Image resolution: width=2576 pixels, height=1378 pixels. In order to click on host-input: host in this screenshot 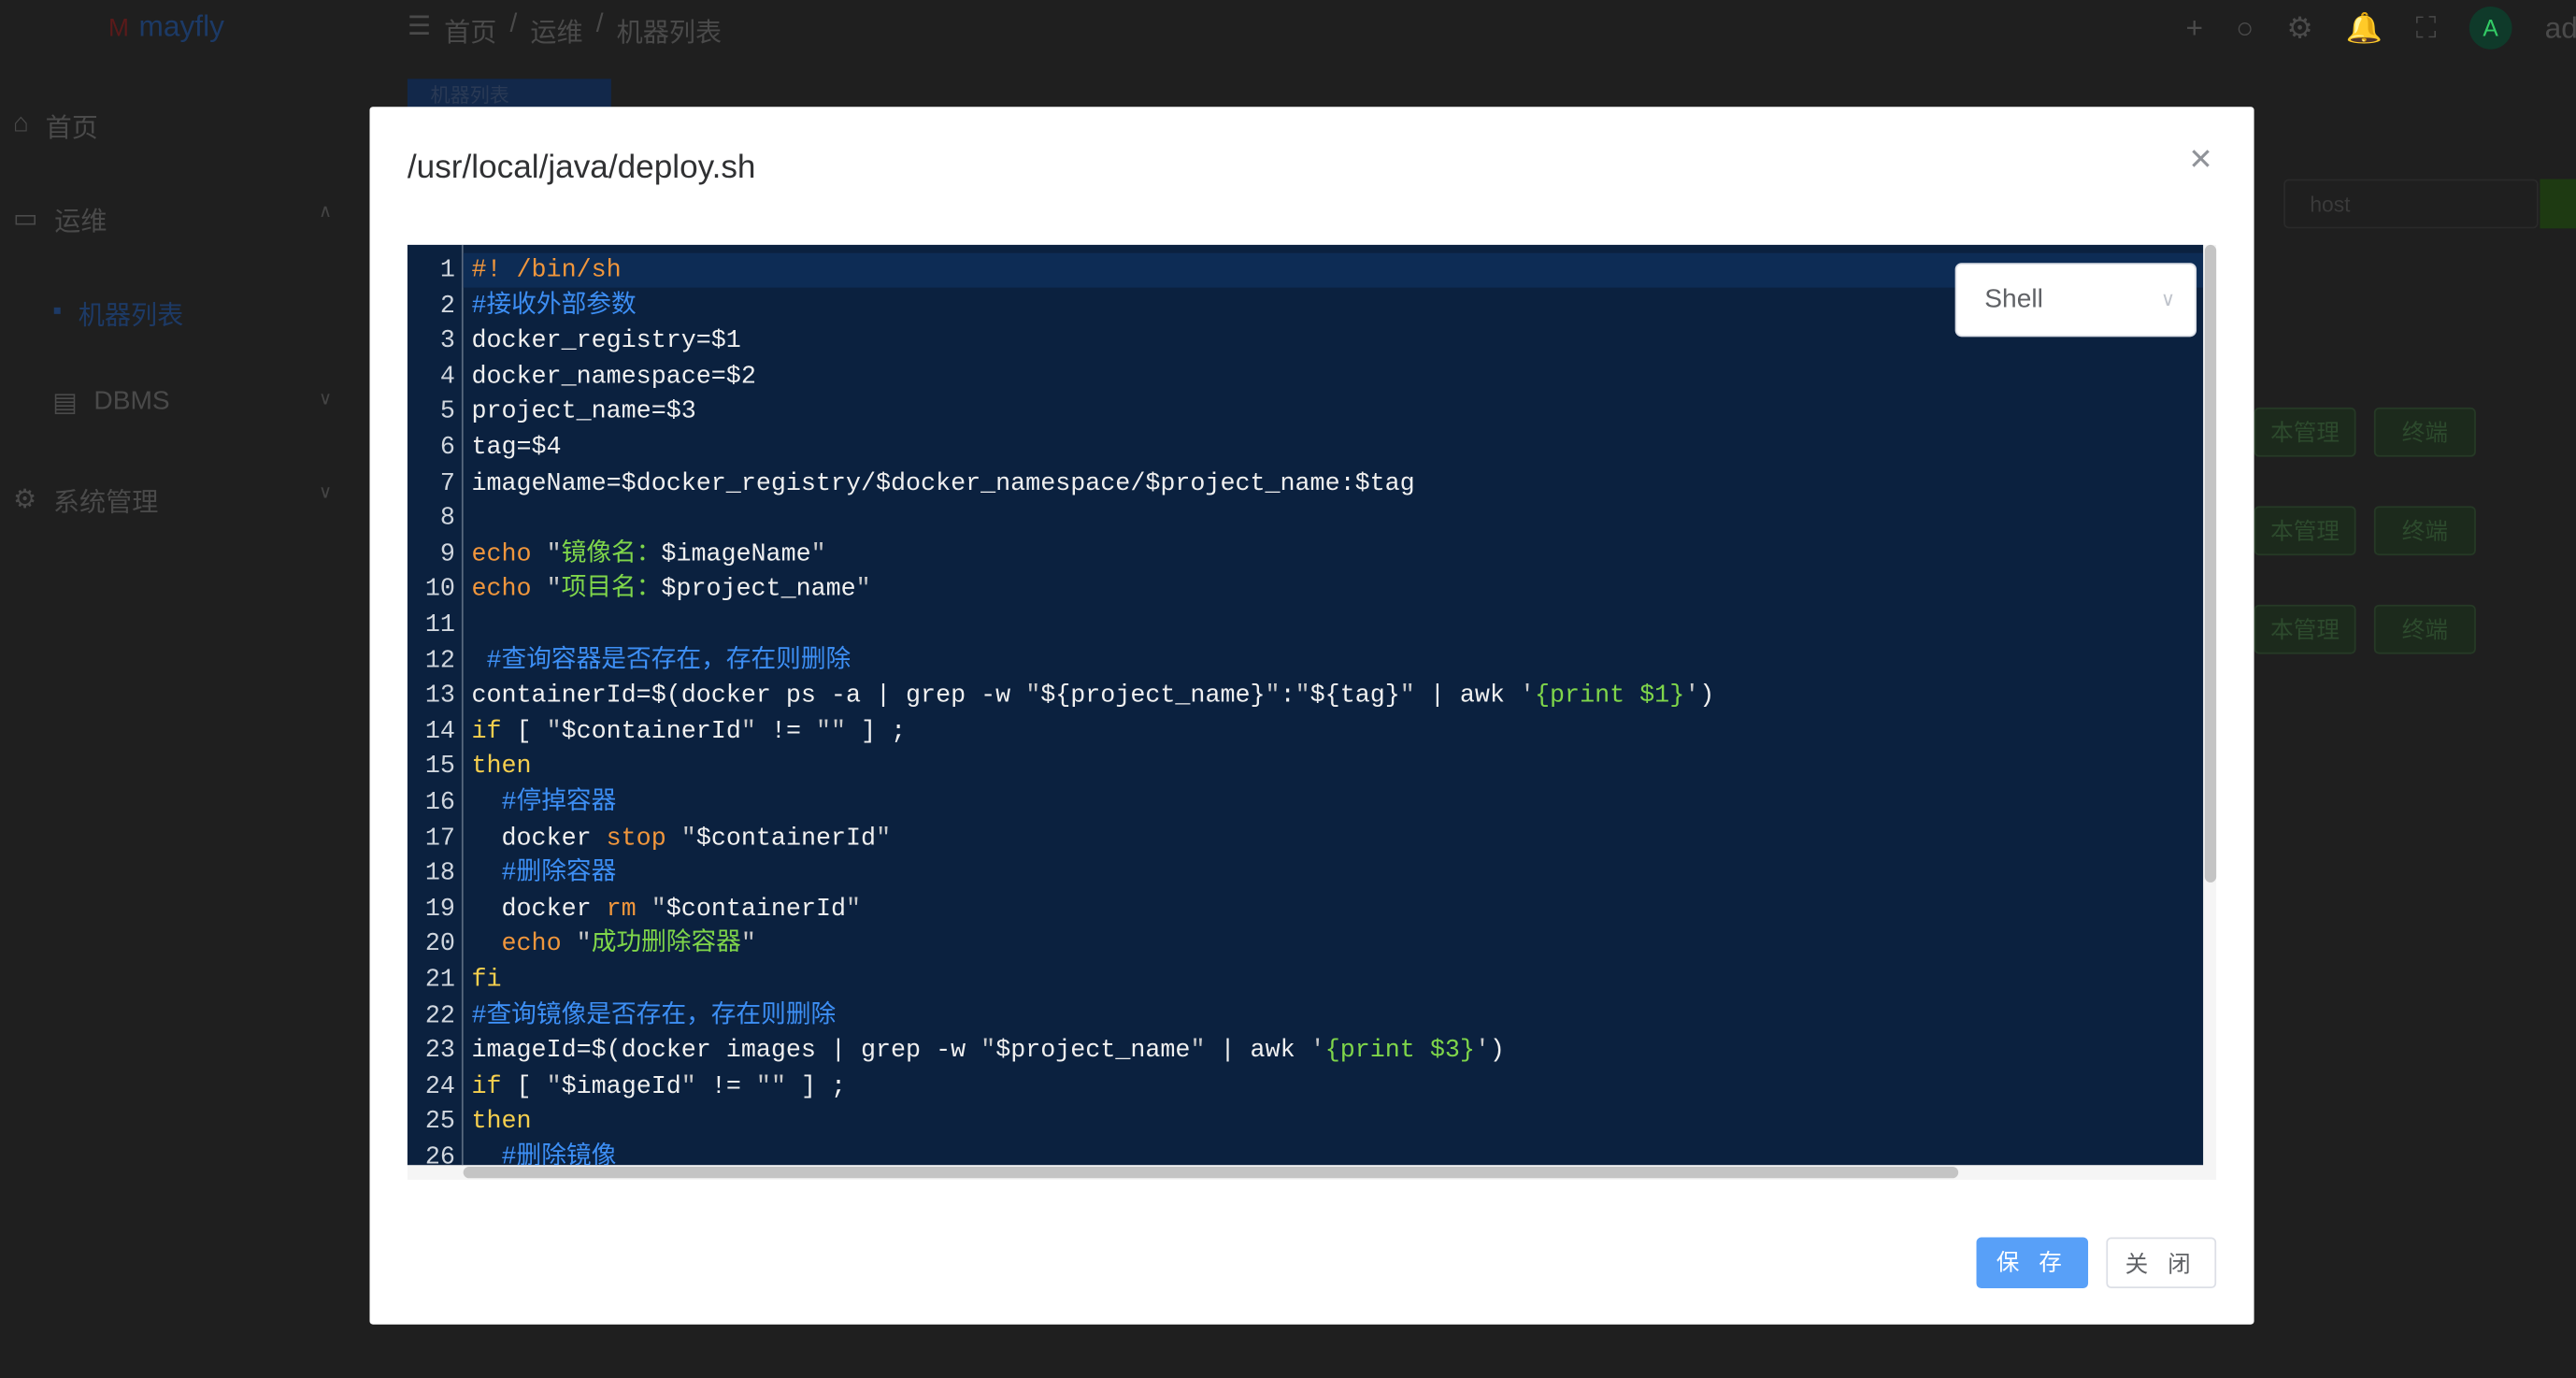, I will do `click(2411, 204)`.